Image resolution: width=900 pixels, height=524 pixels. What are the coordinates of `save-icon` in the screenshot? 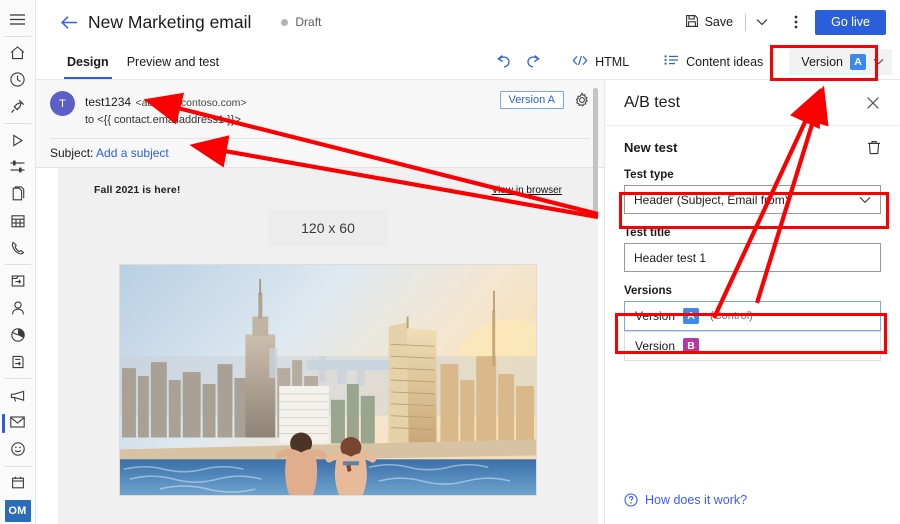 It's located at (692, 22).